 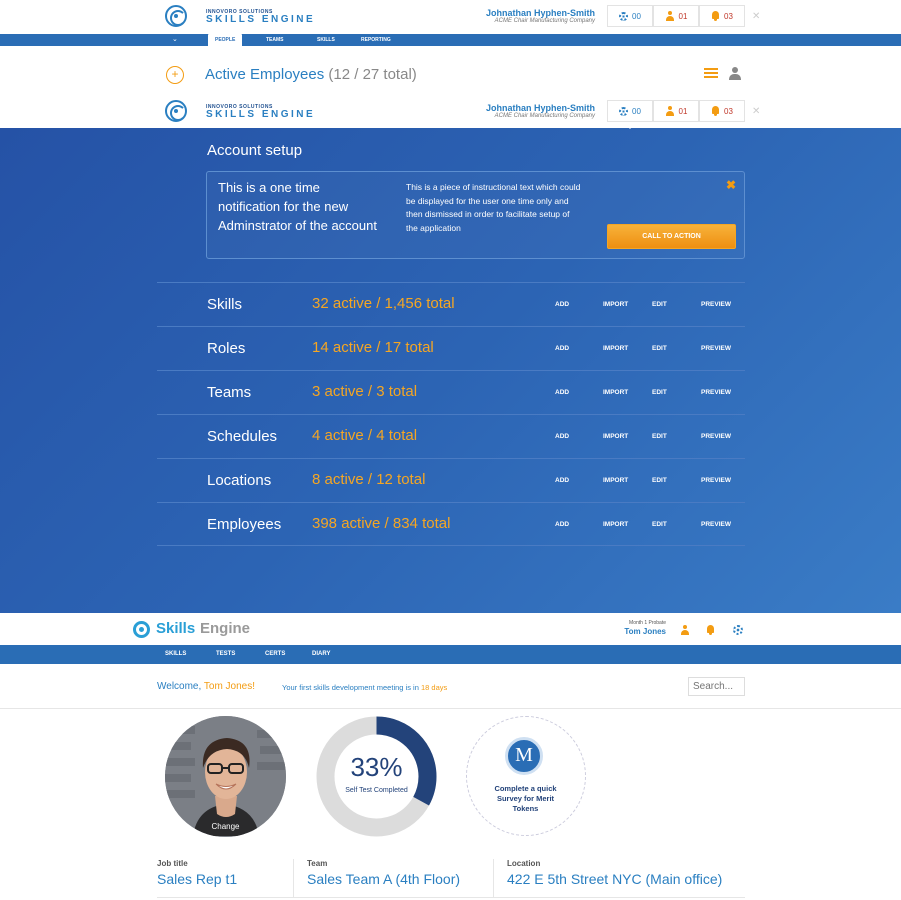 I want to click on job-title-value: Sales Rep t1, so click(x=197, y=879).